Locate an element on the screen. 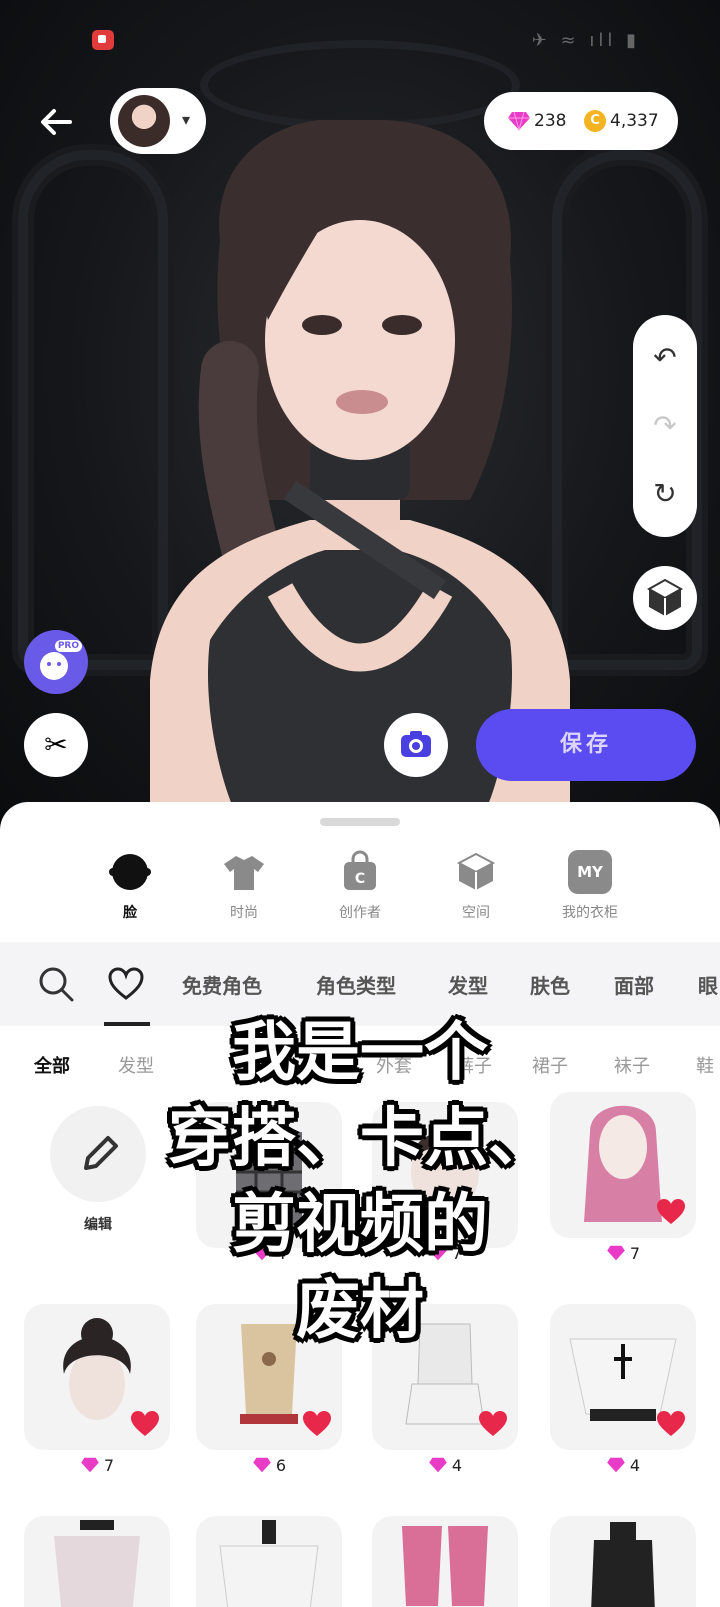 The height and width of the screenshot is (1607, 720). black-halter-image is located at coordinates (623, 1564).